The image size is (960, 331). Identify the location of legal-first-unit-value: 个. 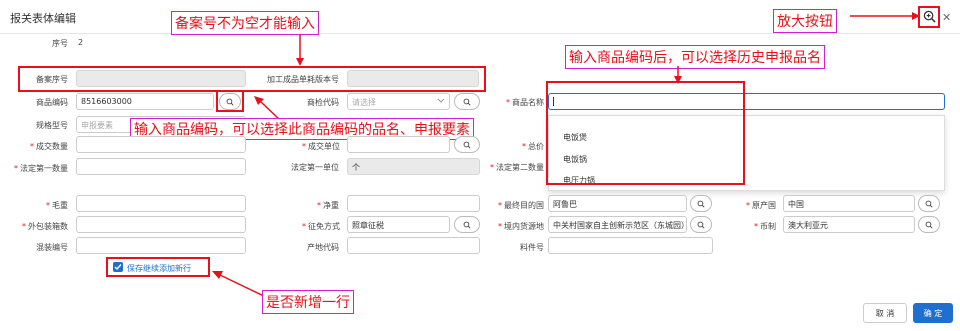
(413, 166).